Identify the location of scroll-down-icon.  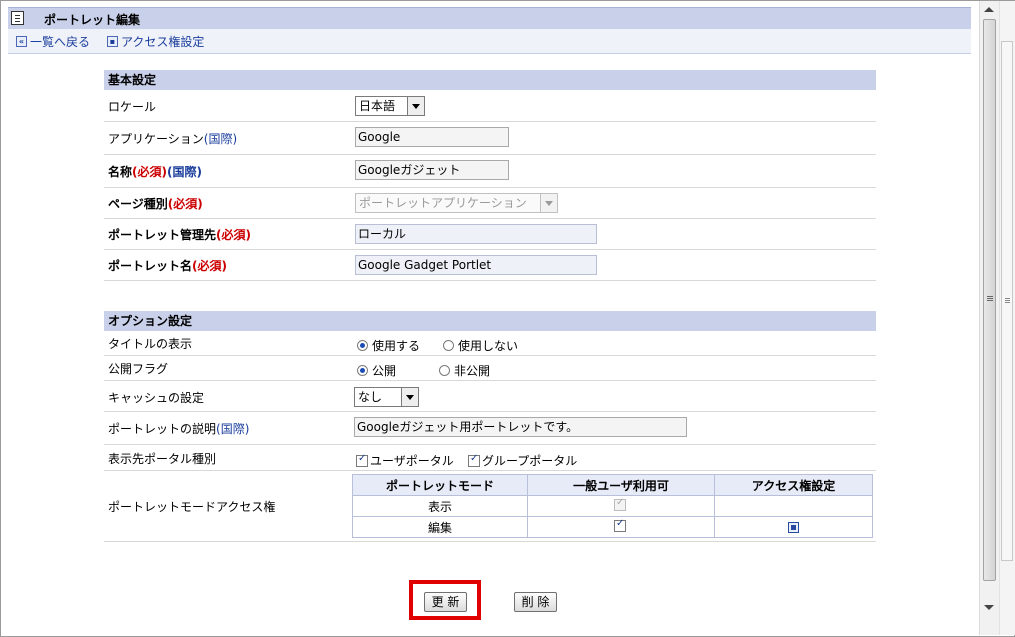
(989, 607).